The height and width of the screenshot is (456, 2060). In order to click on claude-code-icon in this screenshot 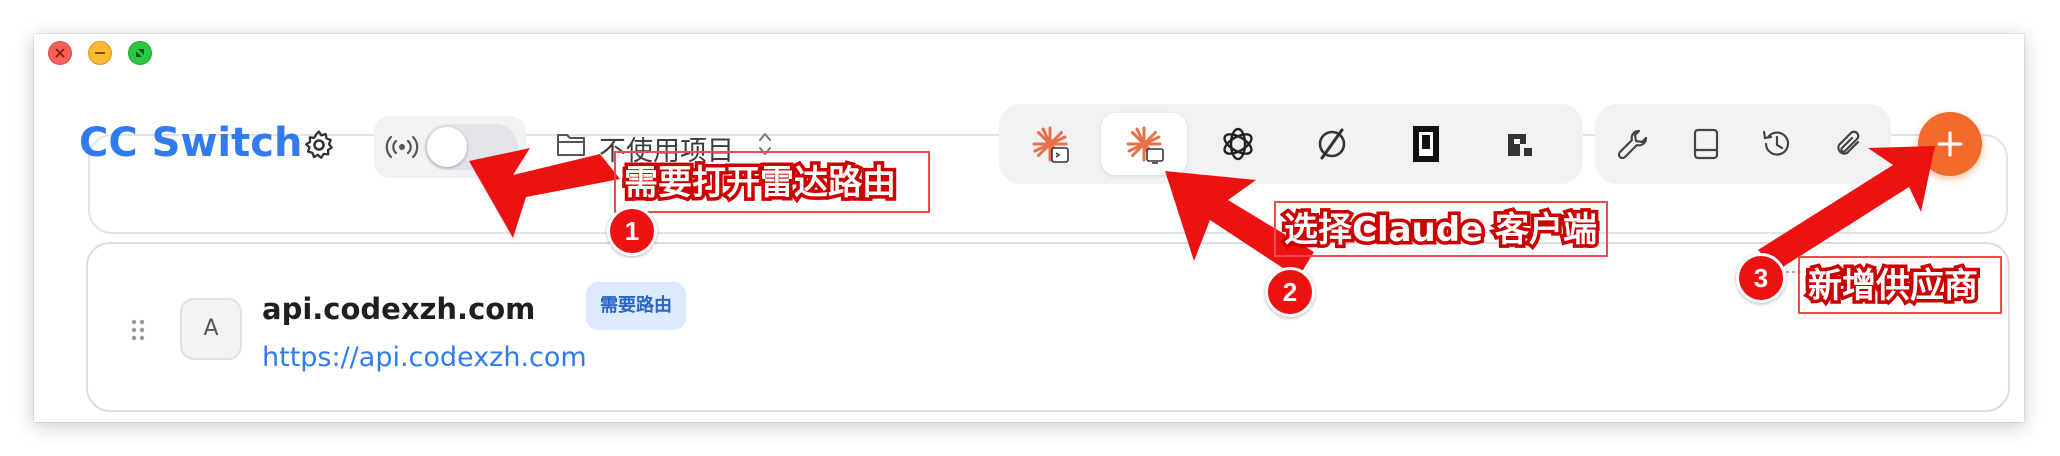, I will do `click(1050, 144)`.